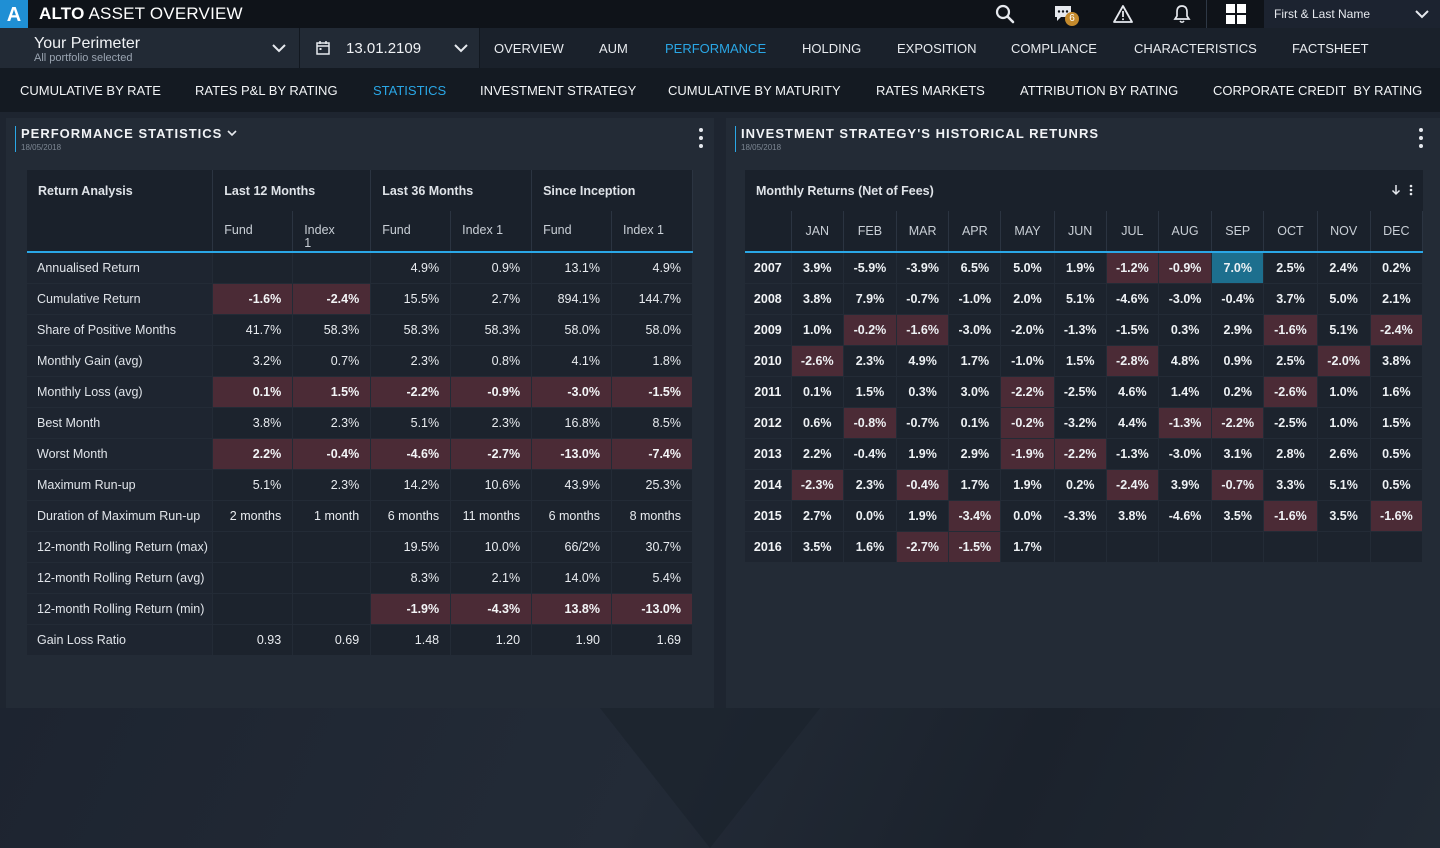 Image resolution: width=1440 pixels, height=848 pixels. Describe the element at coordinates (491, 454) in the screenshot. I see `table-cell: -2.7%` at that location.